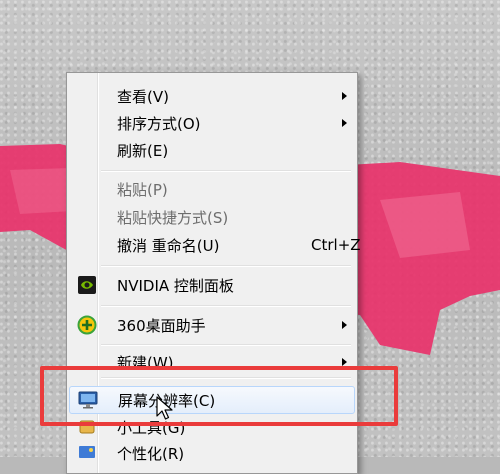 Image resolution: width=500 pixels, height=474 pixels. Describe the element at coordinates (211, 453) in the screenshot. I see `menu-item-personalize: 个性化(R)` at that location.